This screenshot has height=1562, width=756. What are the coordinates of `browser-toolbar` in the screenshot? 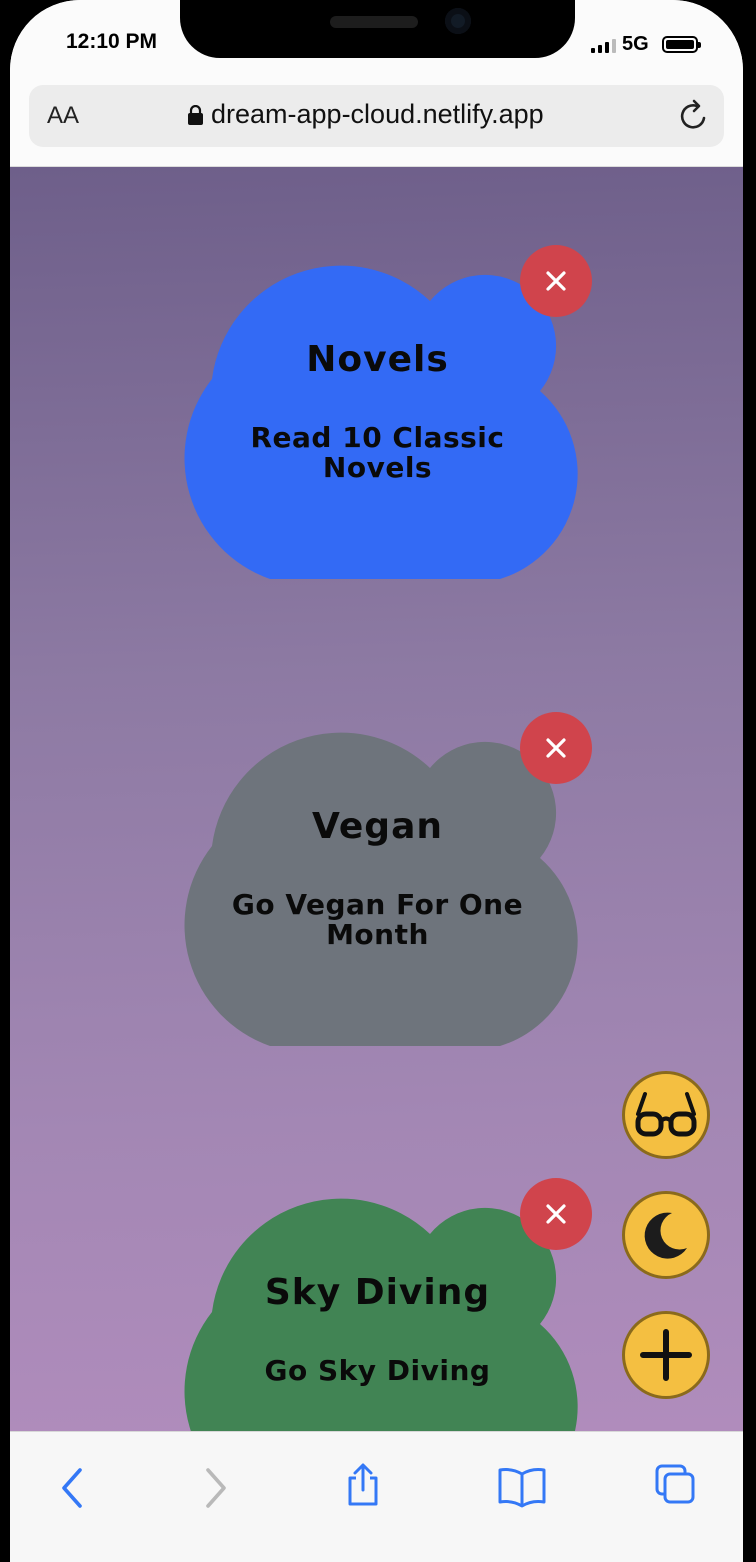 It's located at (376, 1496).